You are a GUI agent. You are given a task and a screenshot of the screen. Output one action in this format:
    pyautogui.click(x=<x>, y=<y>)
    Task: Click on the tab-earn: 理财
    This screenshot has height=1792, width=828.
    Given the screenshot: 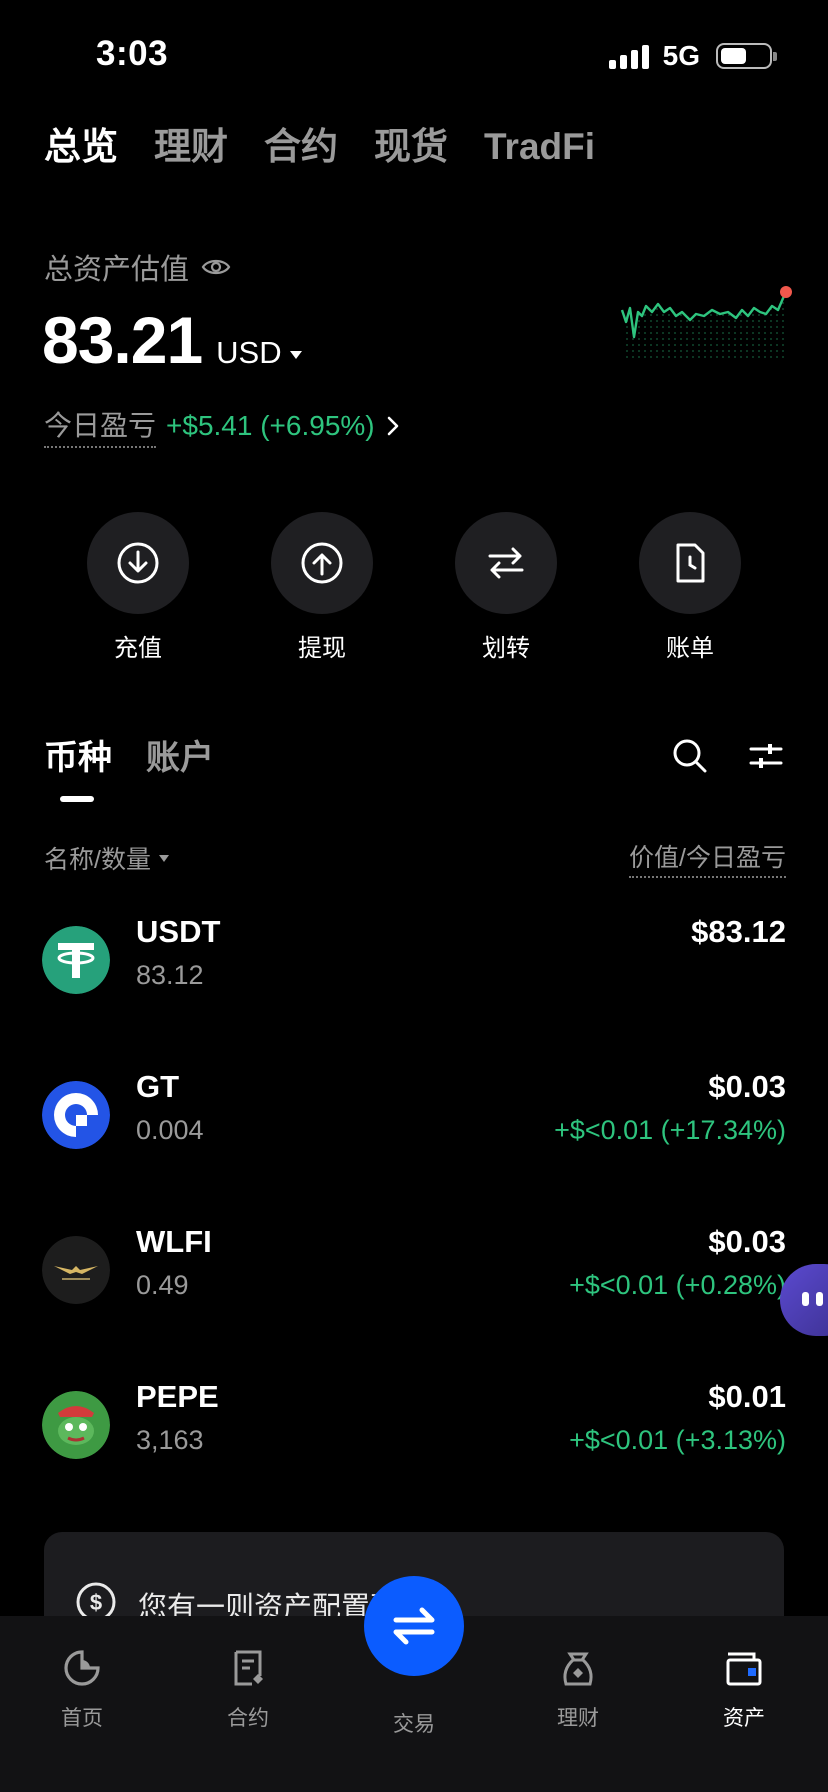 What is the action you would take?
    pyautogui.click(x=191, y=147)
    